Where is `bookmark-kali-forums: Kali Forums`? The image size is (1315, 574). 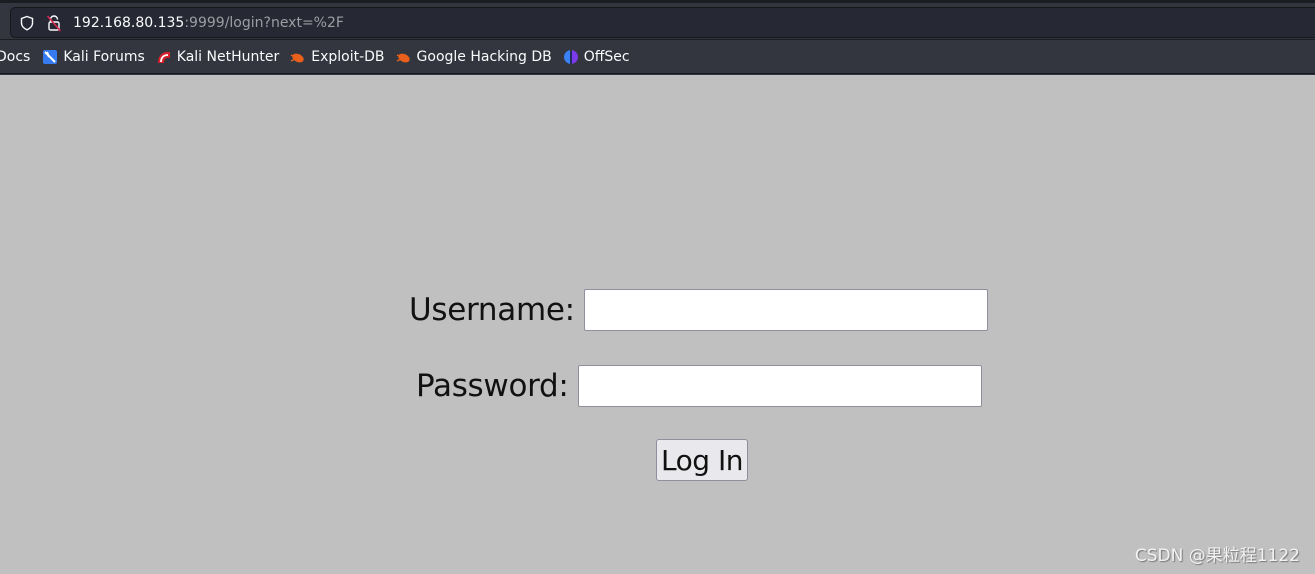 bookmark-kali-forums: Kali Forums is located at coordinates (93, 56).